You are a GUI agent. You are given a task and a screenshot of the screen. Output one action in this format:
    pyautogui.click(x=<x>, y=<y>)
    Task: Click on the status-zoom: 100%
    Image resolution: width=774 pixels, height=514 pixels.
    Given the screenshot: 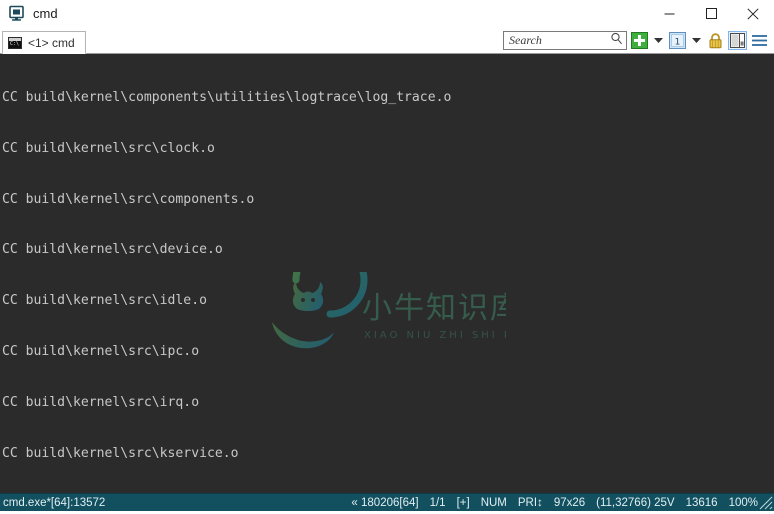 What is the action you would take?
    pyautogui.click(x=743, y=502)
    